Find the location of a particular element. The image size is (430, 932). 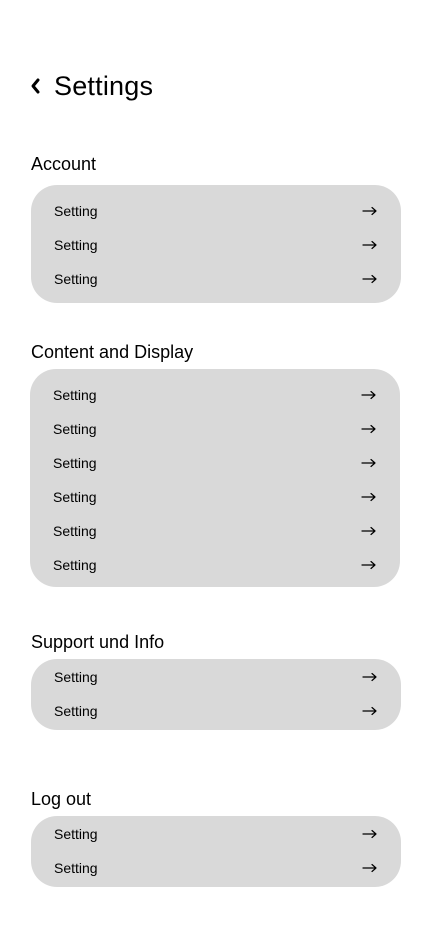

settings-card-account: Setting Setting Setting is located at coordinates (216, 244).